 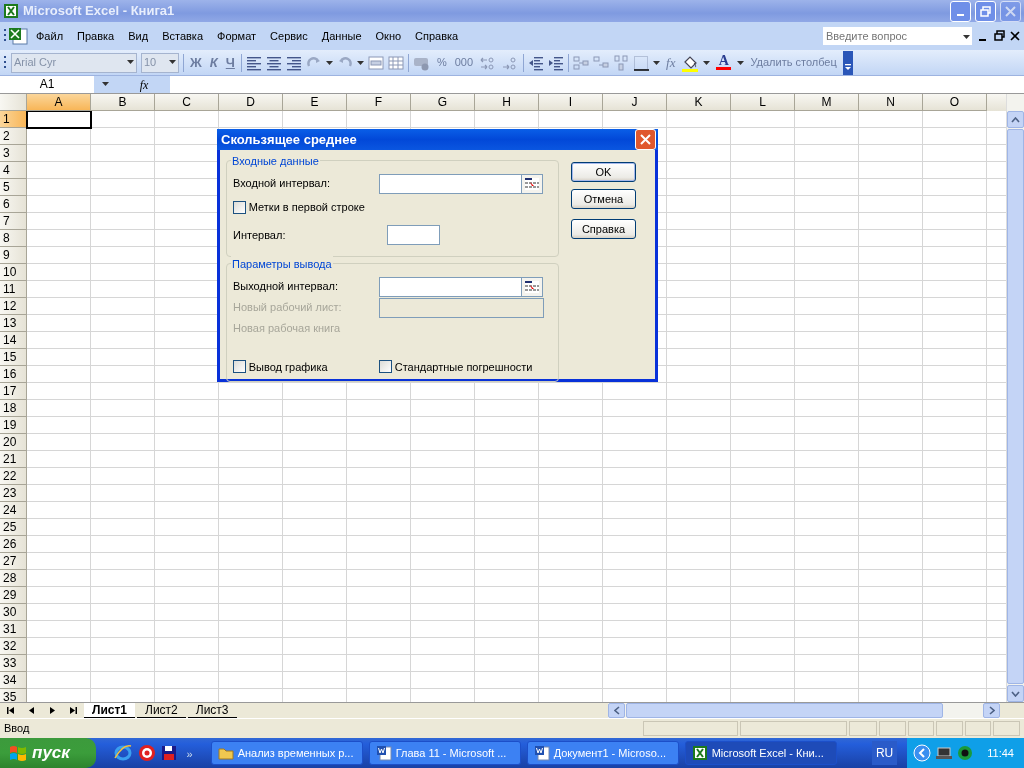 What do you see at coordinates (991, 710) in the screenshot?
I see `scroll-right-button` at bounding box center [991, 710].